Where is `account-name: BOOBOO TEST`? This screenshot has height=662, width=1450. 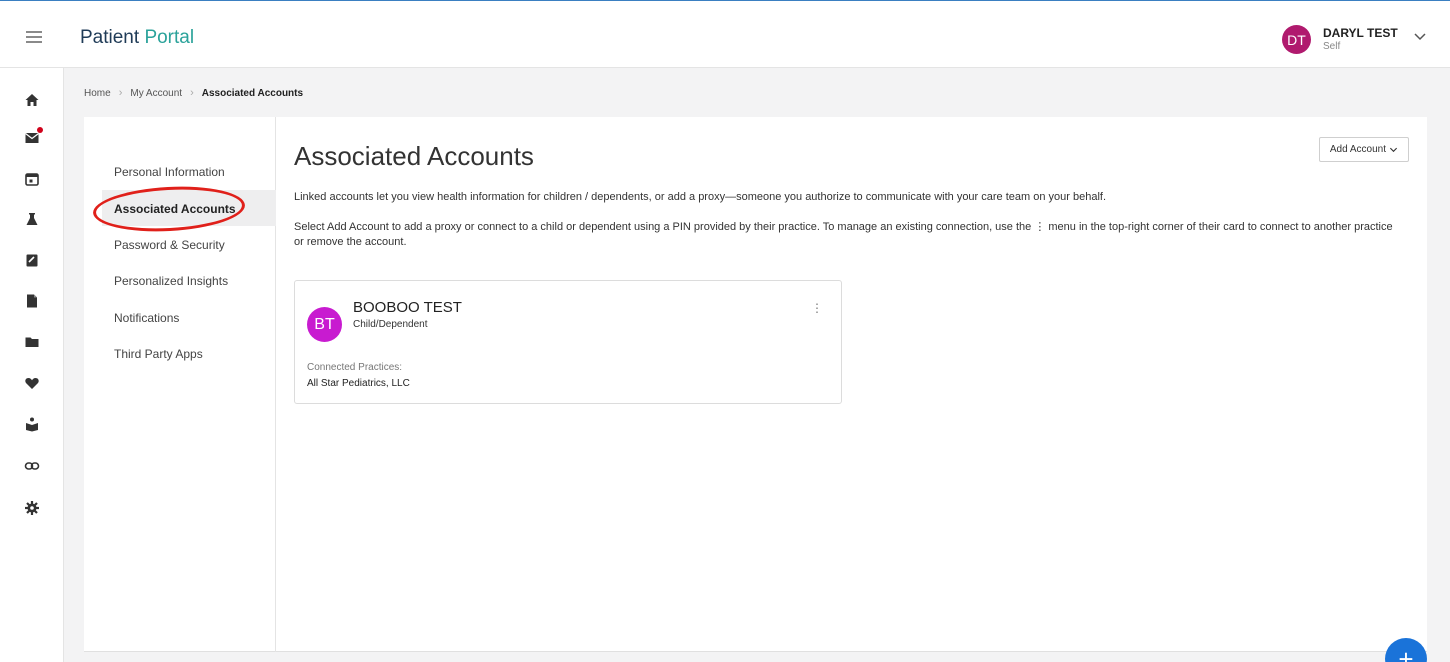
account-name: BOOBOO TEST is located at coordinates (407, 307).